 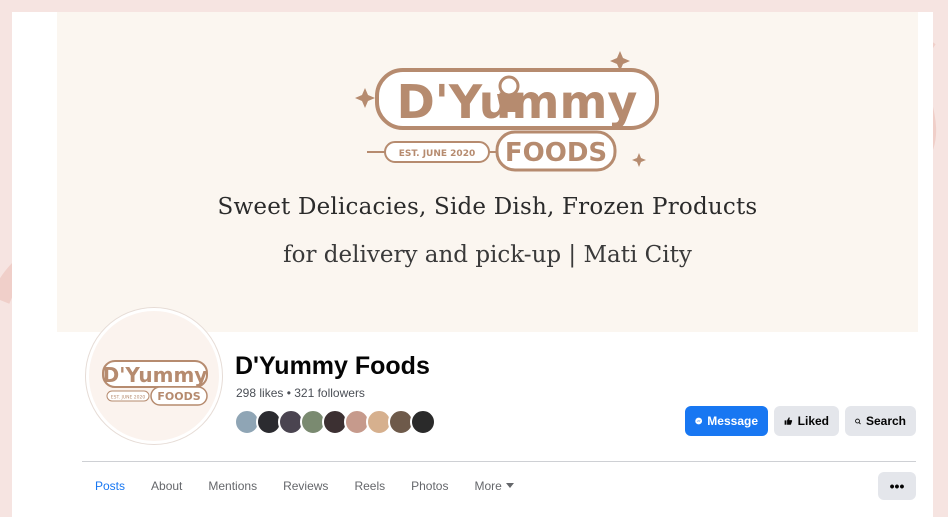 I want to click on cover-logo: D'Yummy FOODS EST. JUNE 2020, so click(x=507, y=111).